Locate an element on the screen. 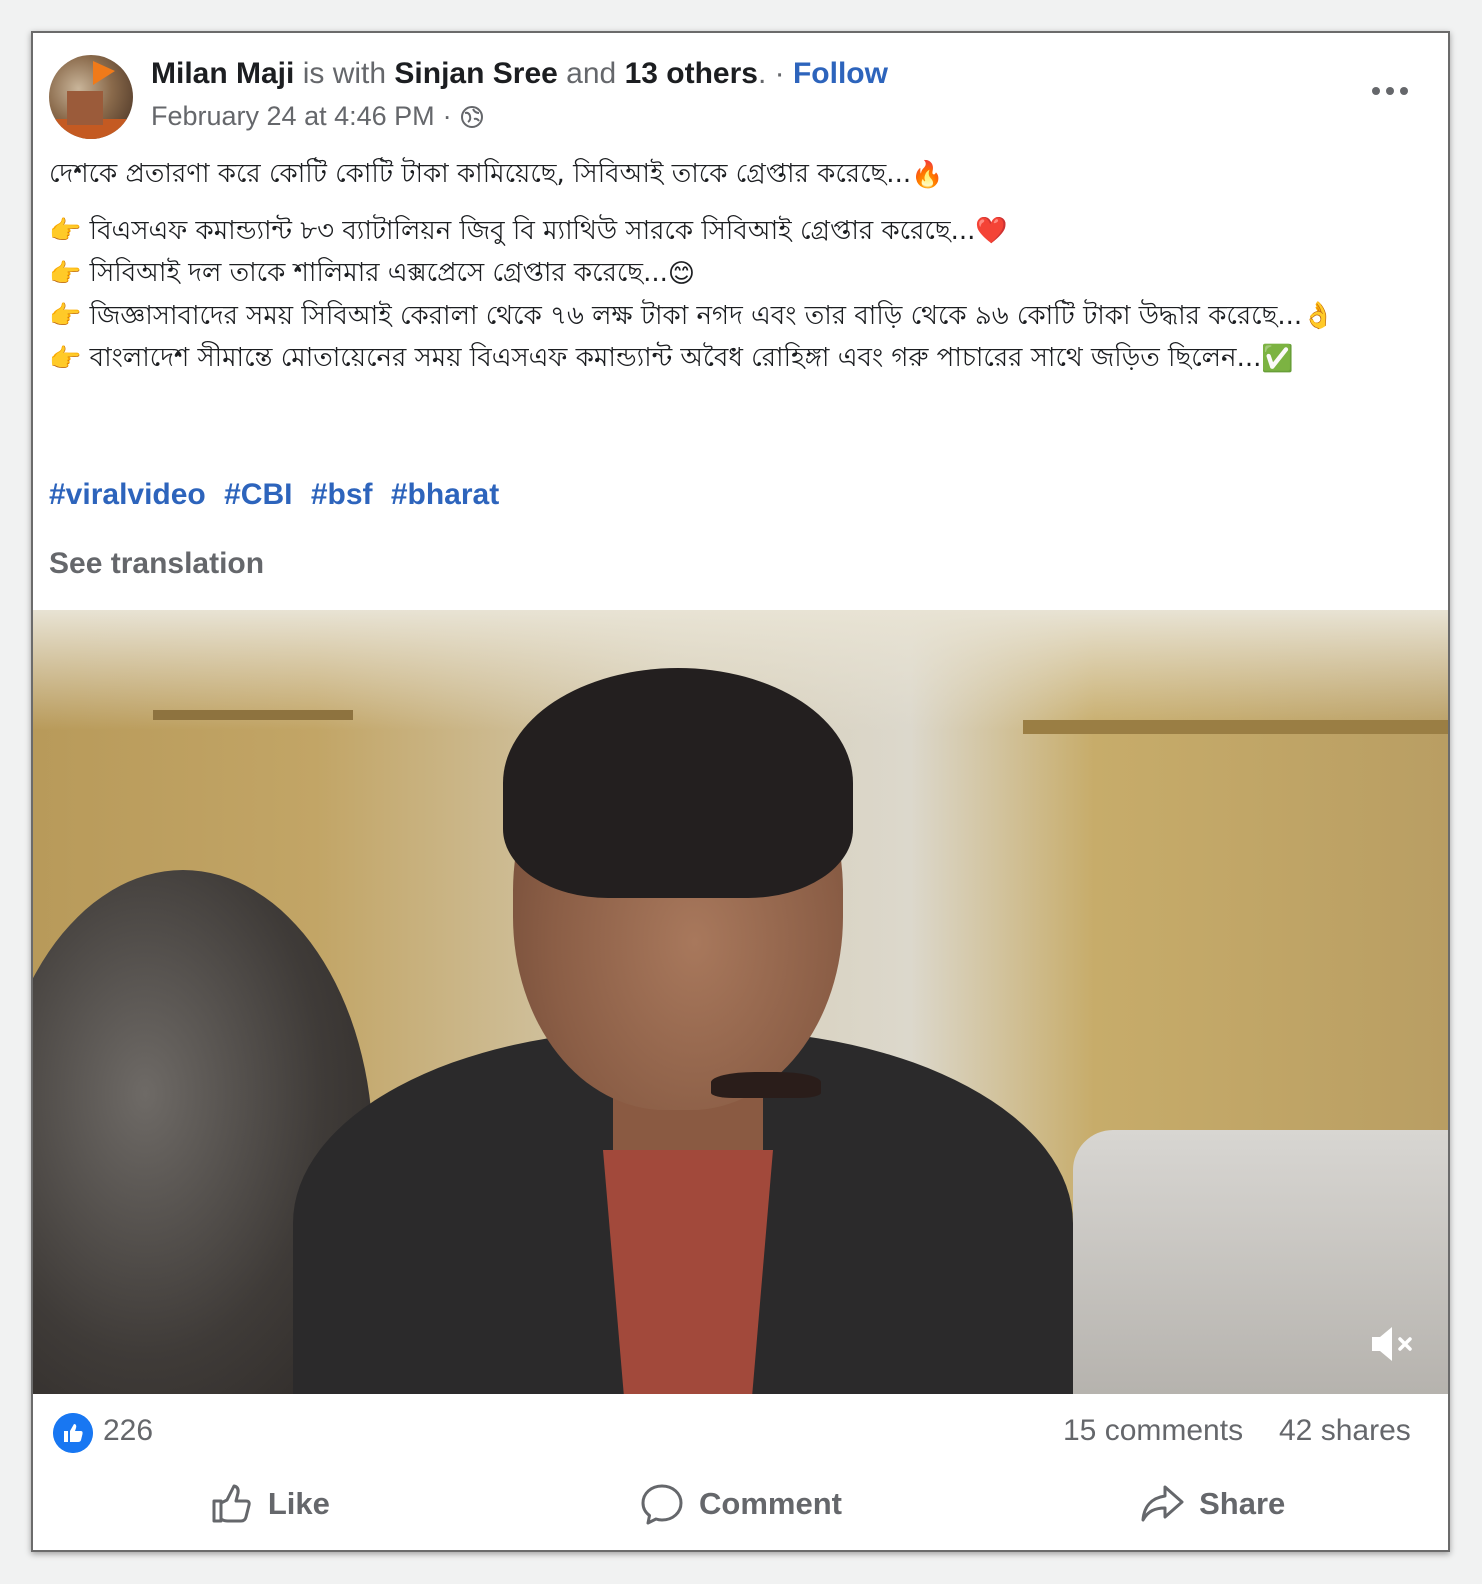 The image size is (1482, 1584). post-timestamp: February 24 at 4:46 PM is located at coordinates (293, 116).